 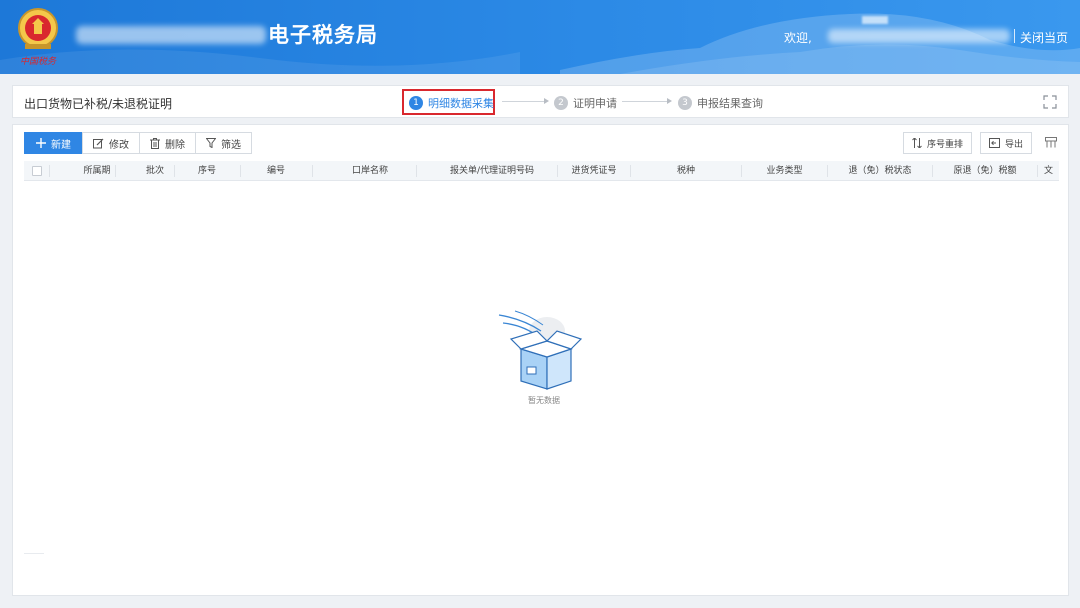 I want to click on sort-reset-button: 序号重排, so click(x=938, y=143).